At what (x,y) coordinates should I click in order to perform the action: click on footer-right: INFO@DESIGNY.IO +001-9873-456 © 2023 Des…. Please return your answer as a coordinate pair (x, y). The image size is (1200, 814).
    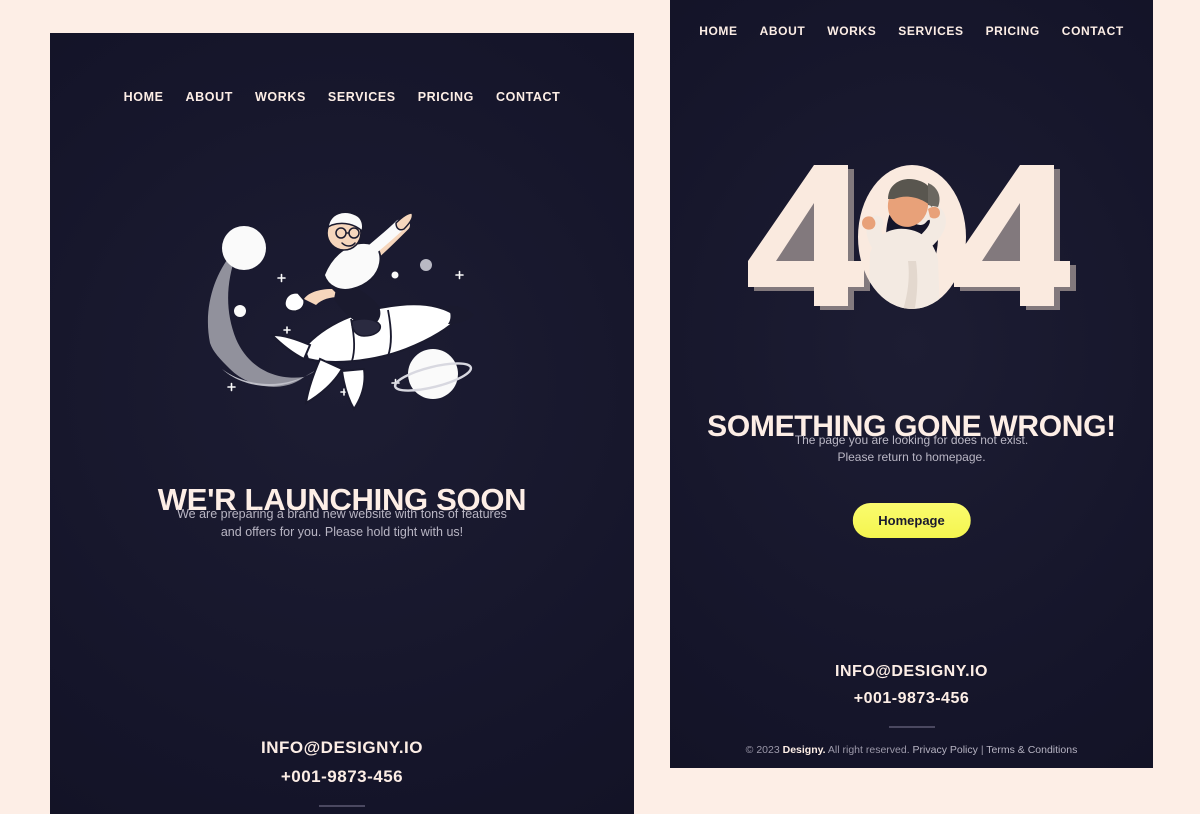
    Looking at the image, I should click on (911, 709).